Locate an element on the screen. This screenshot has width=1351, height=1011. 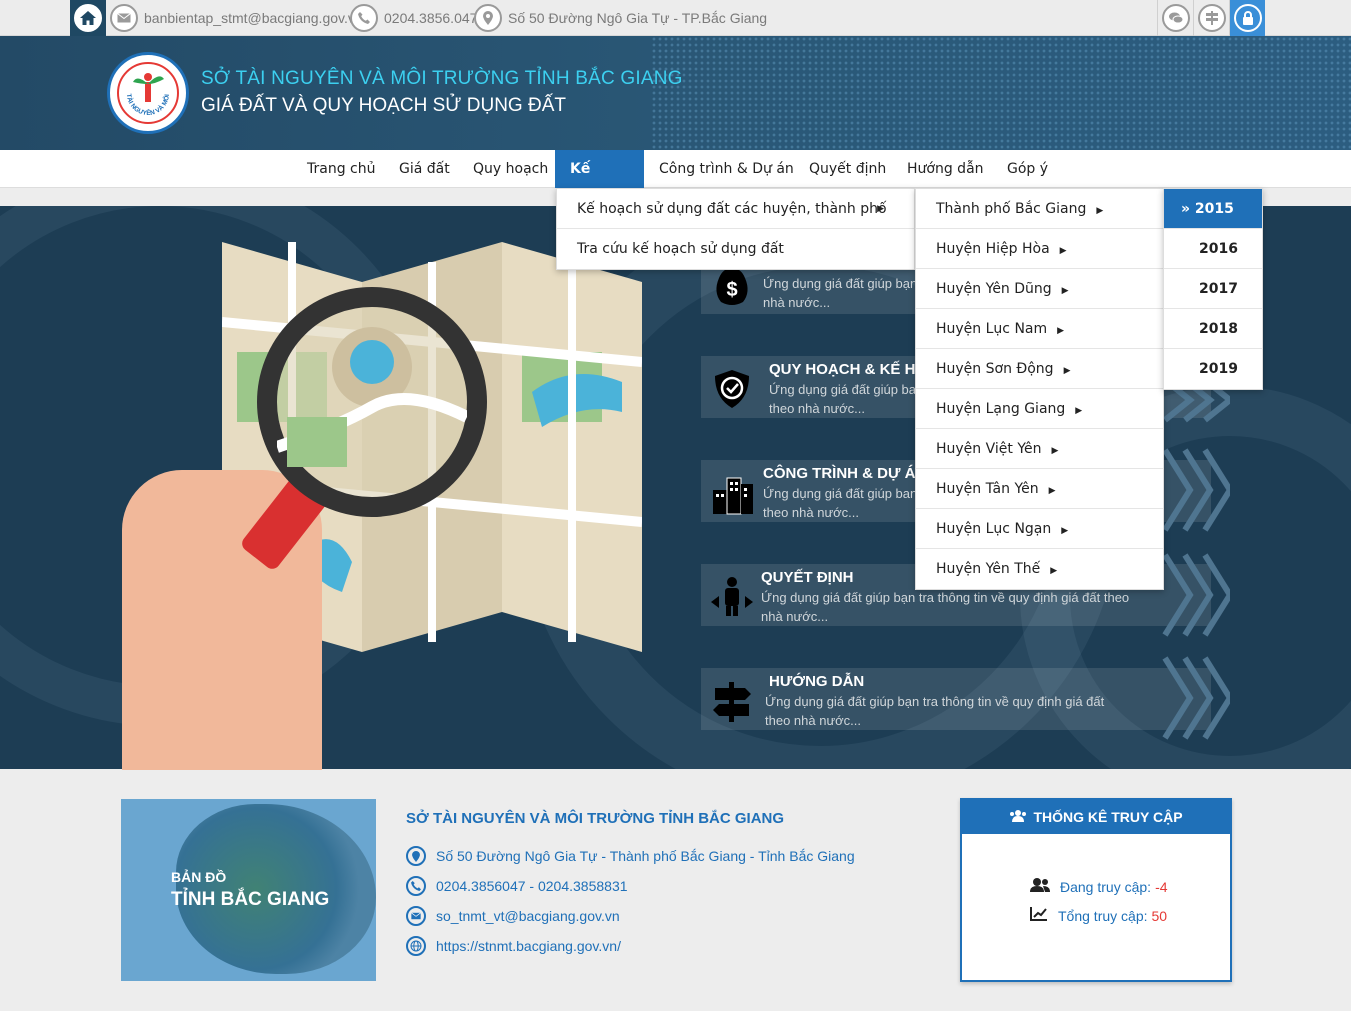
stats-online-value: -4 is located at coordinates (1161, 886).